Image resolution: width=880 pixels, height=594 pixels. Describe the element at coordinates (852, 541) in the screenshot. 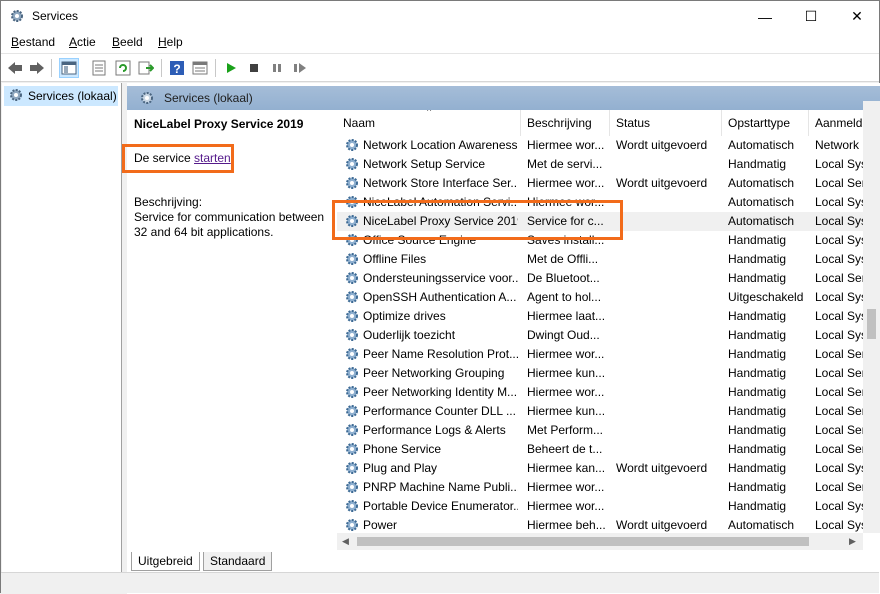

I see `scroll-right-icon: ▶` at that location.